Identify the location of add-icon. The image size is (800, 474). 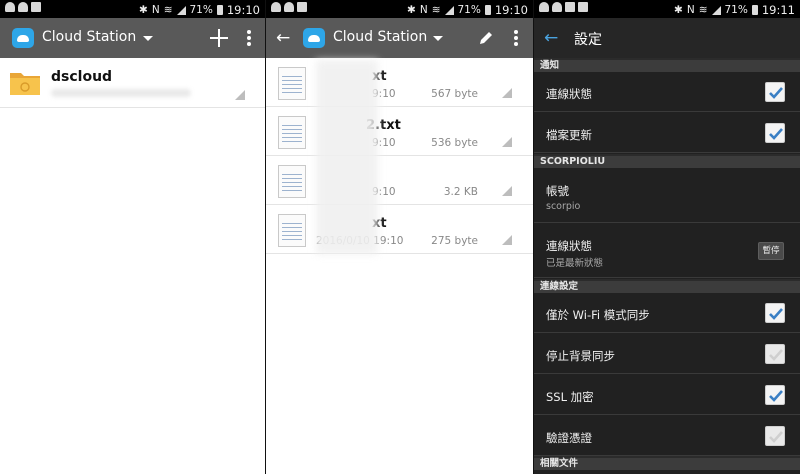
(219, 38).